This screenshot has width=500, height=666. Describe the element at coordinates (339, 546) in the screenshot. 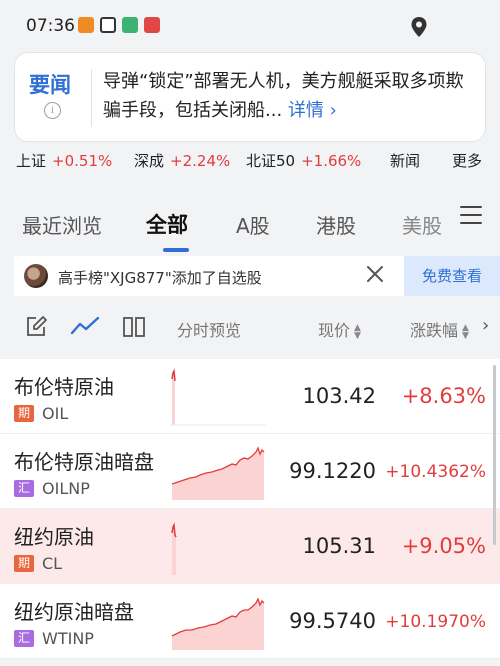

I see `instrument-price: 105.31` at that location.